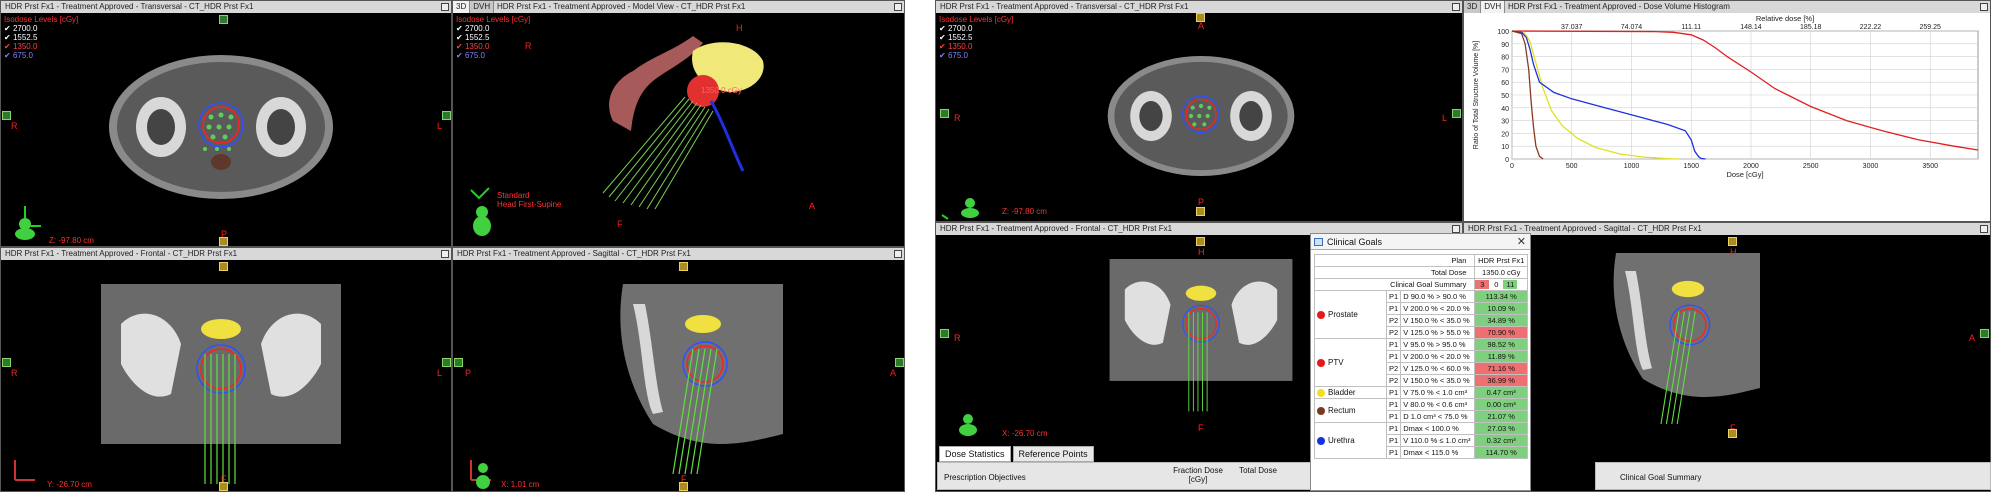 This screenshot has height=492, width=1991. Describe the element at coordinates (701, 379) in the screenshot. I see `ct-sagittal-image` at that location.